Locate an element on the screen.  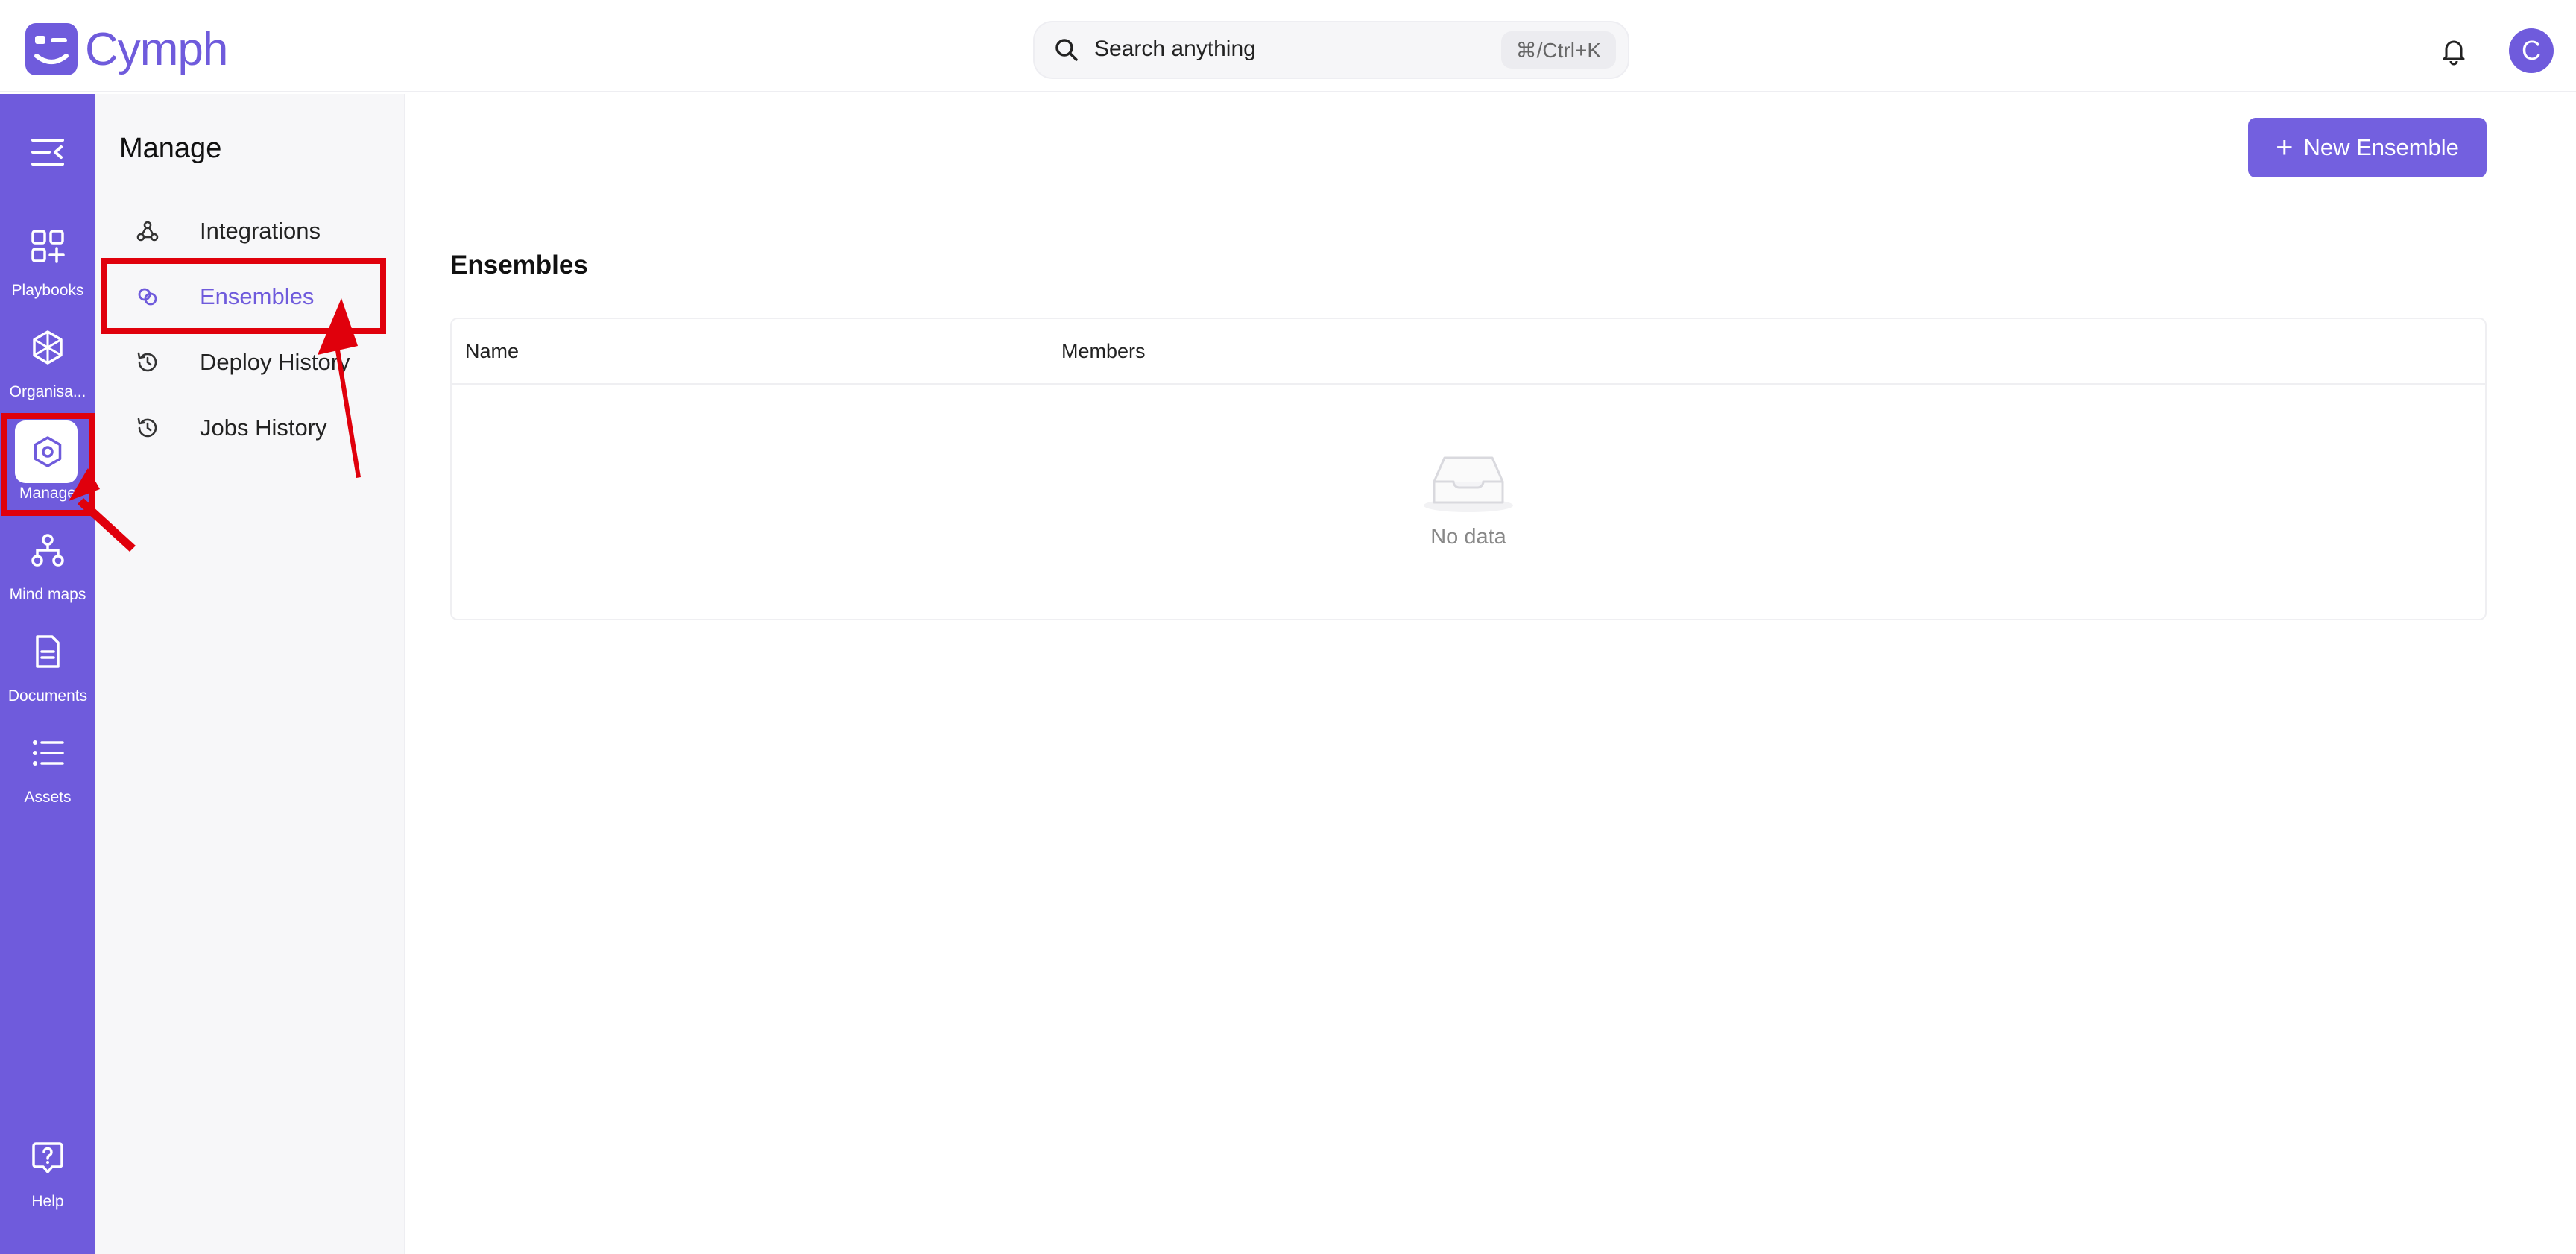
logo-mark-icon is located at coordinates (52, 49).